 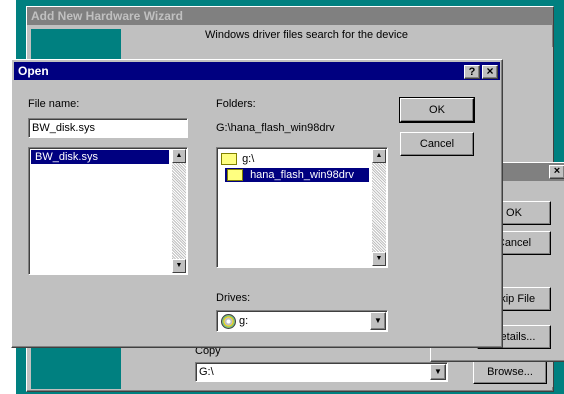 What do you see at coordinates (179, 211) in the screenshot?
I see `file-list-scrollbar: ▲ ▼` at bounding box center [179, 211].